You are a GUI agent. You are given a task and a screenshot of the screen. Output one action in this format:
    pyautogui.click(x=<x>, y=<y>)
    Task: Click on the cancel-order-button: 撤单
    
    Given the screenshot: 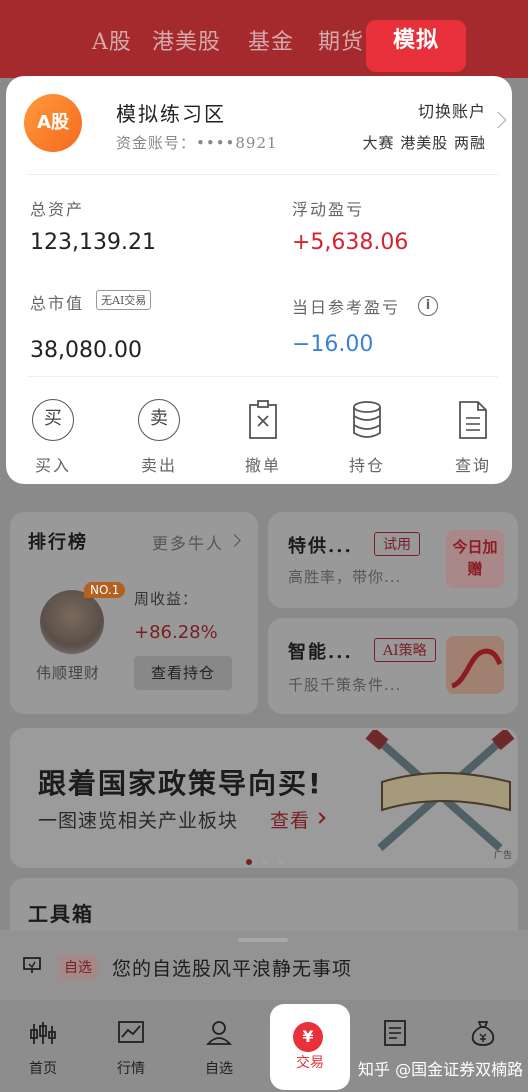 What is the action you would take?
    pyautogui.click(x=263, y=437)
    